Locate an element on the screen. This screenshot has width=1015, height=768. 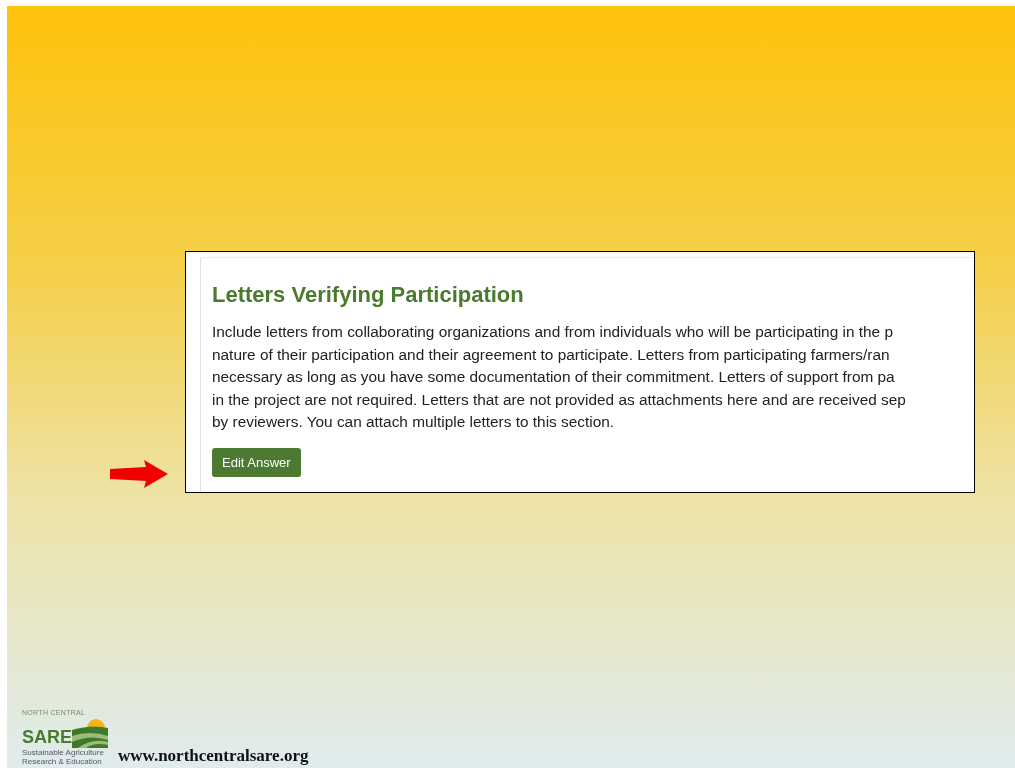
field-icon is located at coordinates (90, 732).